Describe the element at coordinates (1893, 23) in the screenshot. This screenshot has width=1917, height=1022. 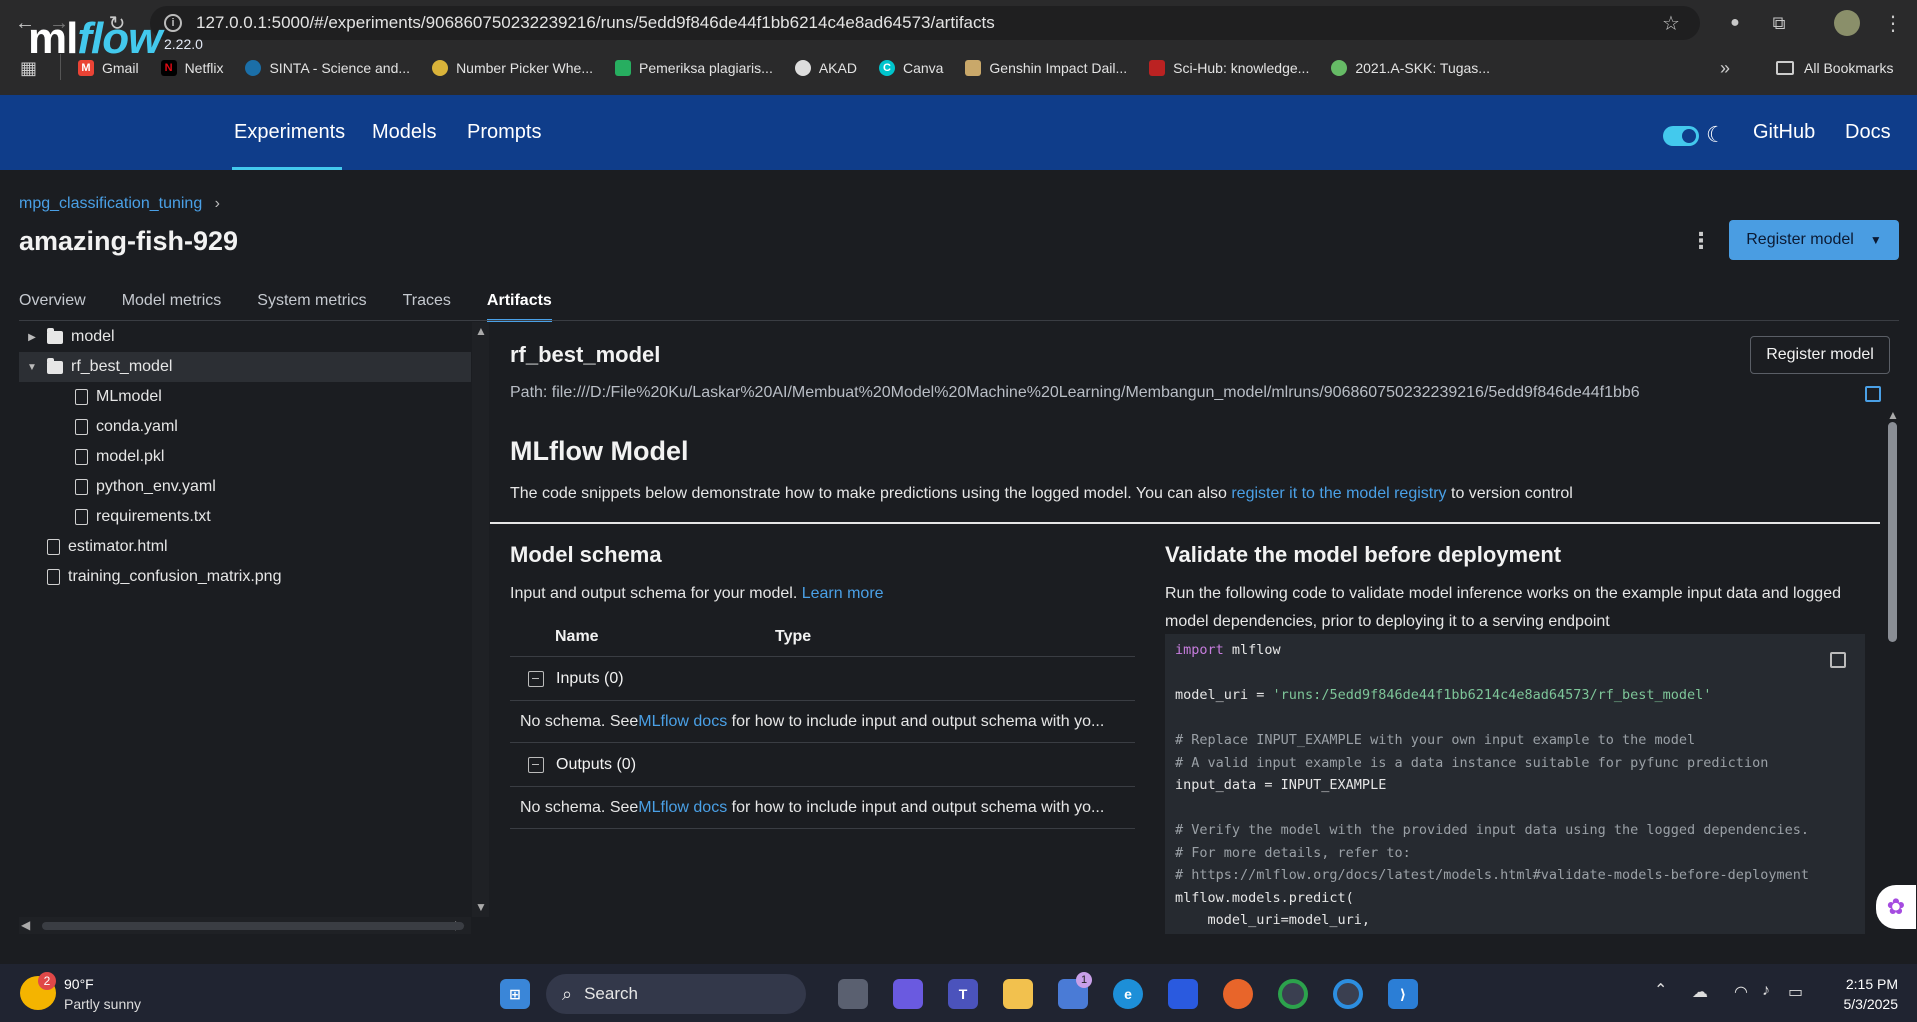
I see `browser-menu-icon: ⋮` at that location.